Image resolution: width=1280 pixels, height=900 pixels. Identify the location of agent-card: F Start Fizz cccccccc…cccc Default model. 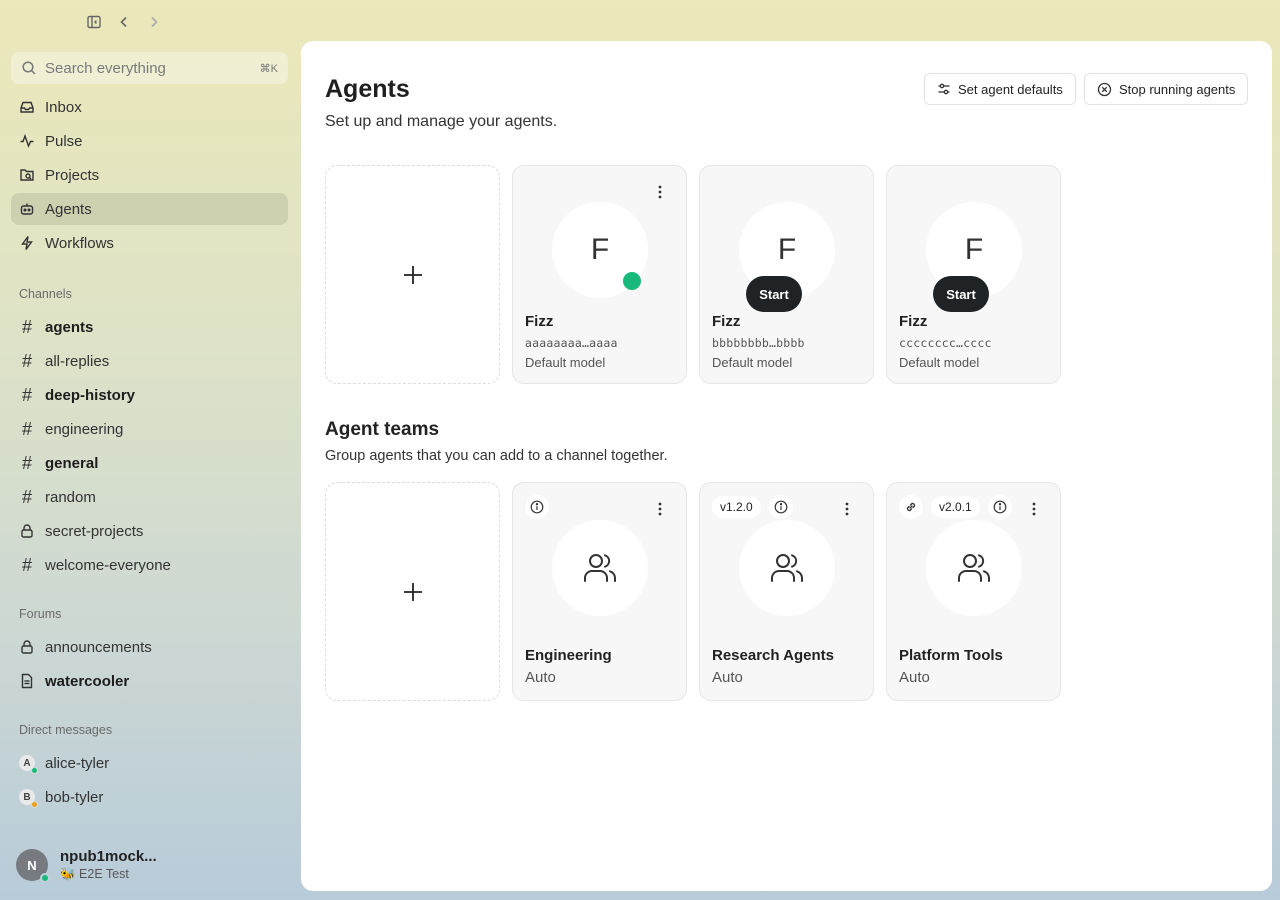
(973, 274).